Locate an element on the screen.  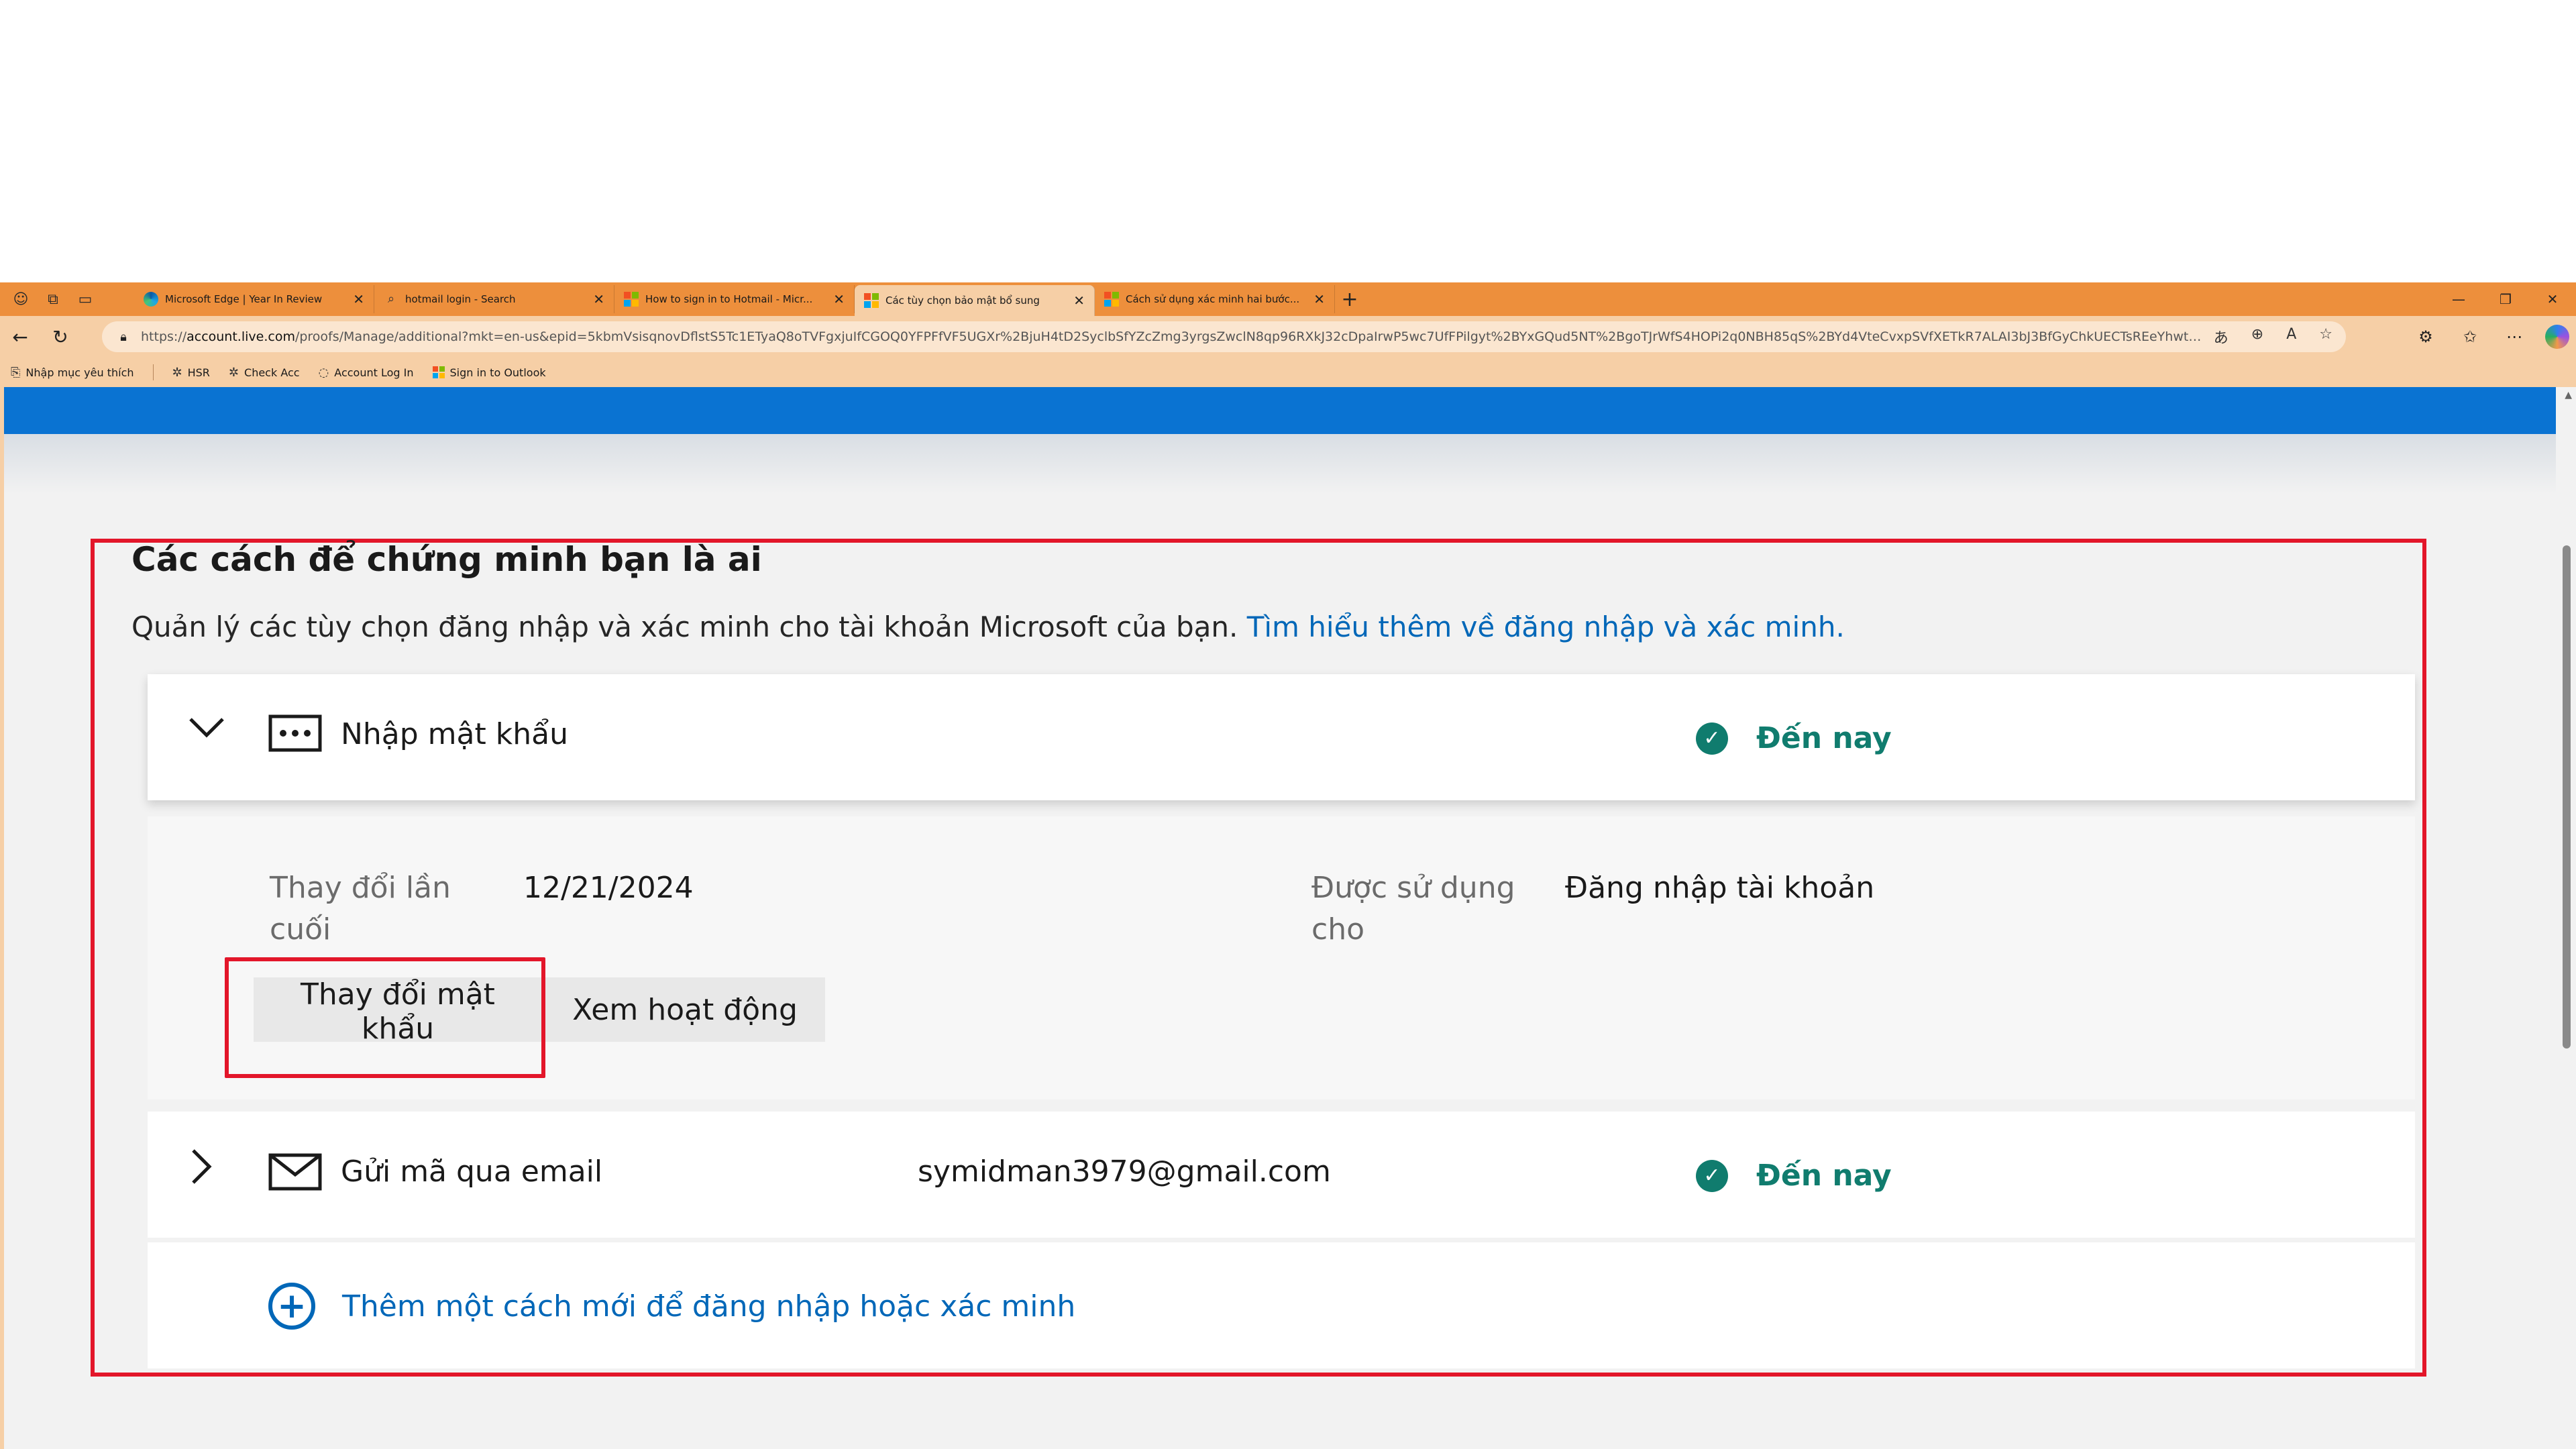
change-password-highlight is located at coordinates (385, 1017).